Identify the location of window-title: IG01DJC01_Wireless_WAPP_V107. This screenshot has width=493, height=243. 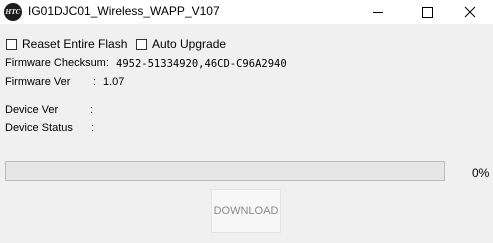
(124, 11).